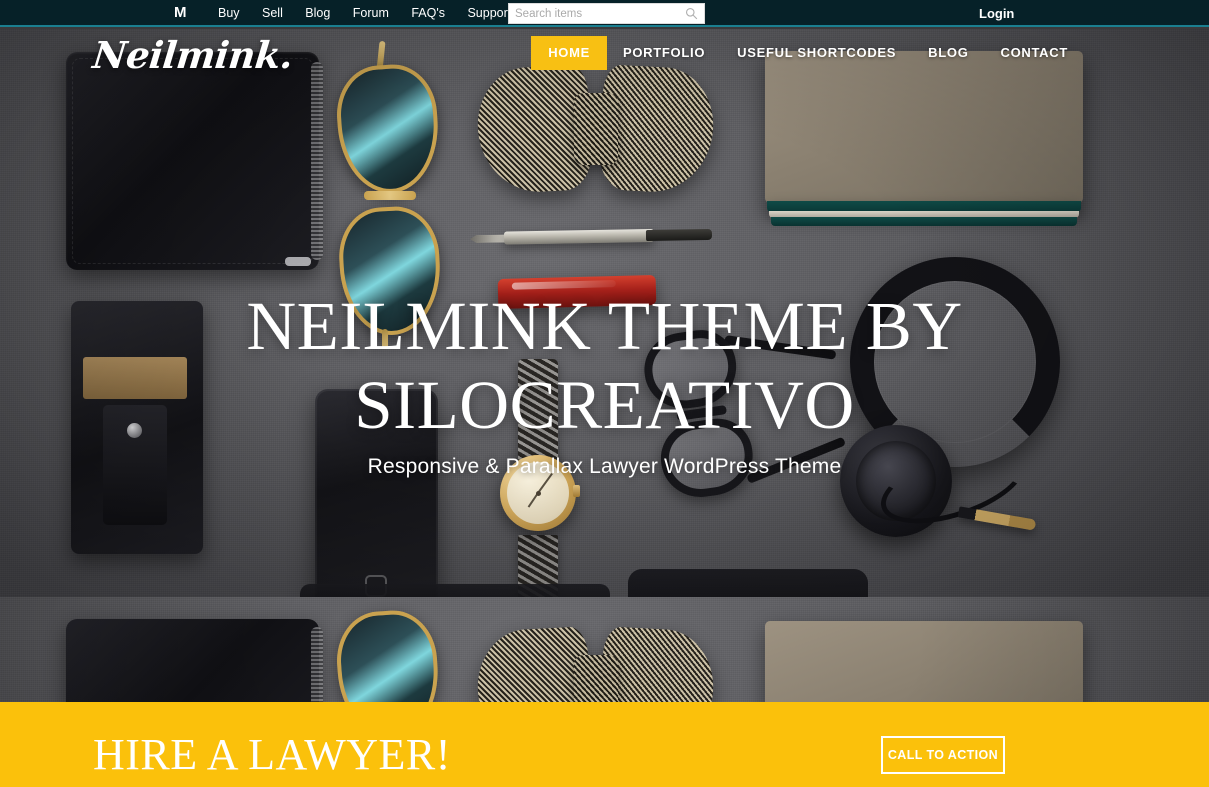 Image resolution: width=1209 pixels, height=787 pixels. I want to click on search-box, so click(606, 13).